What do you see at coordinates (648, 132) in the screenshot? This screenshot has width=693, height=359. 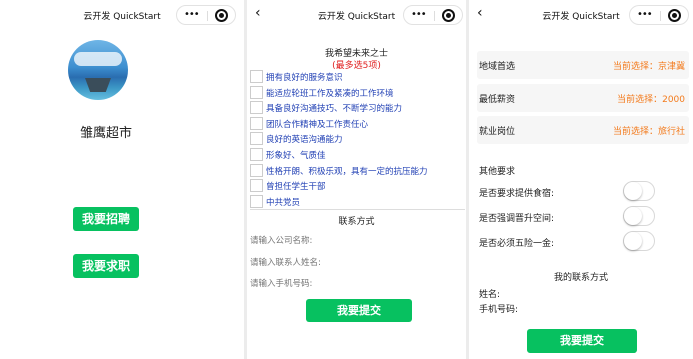 I see `position-value: 当前选择：旅行社` at bounding box center [648, 132].